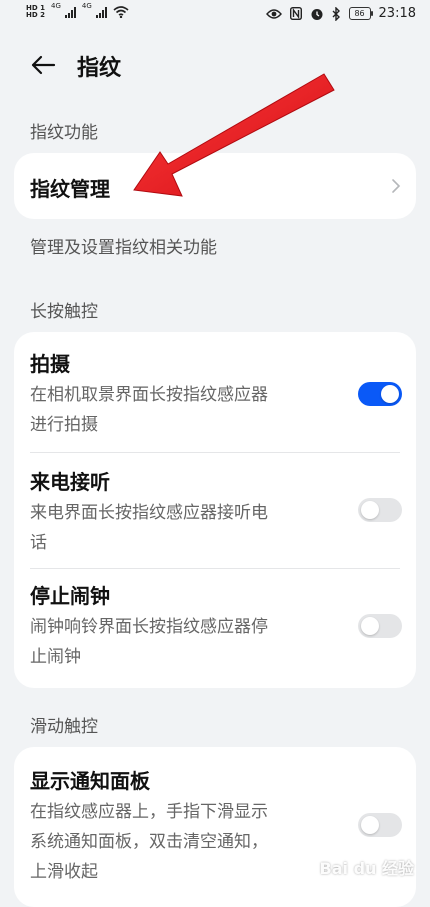 The image size is (430, 907). What do you see at coordinates (64, 133) in the screenshot?
I see `section-header-fingerprint-function: 指纹功能` at bounding box center [64, 133].